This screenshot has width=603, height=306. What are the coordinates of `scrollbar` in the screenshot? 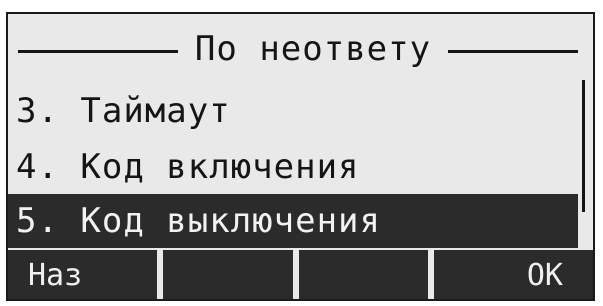 It's located at (586, 146).